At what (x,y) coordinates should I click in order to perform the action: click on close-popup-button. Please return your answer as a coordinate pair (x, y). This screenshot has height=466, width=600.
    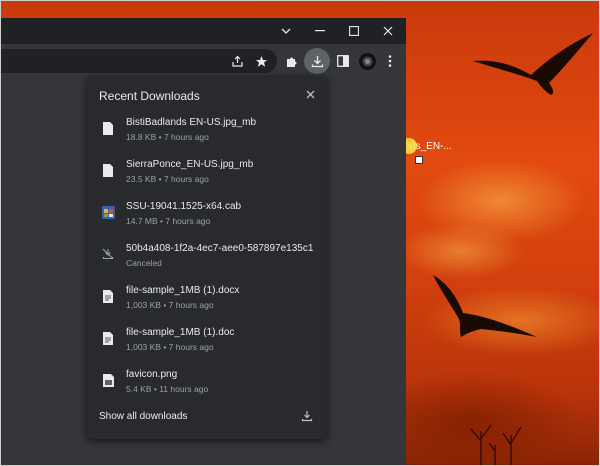
    Looking at the image, I should click on (310, 95).